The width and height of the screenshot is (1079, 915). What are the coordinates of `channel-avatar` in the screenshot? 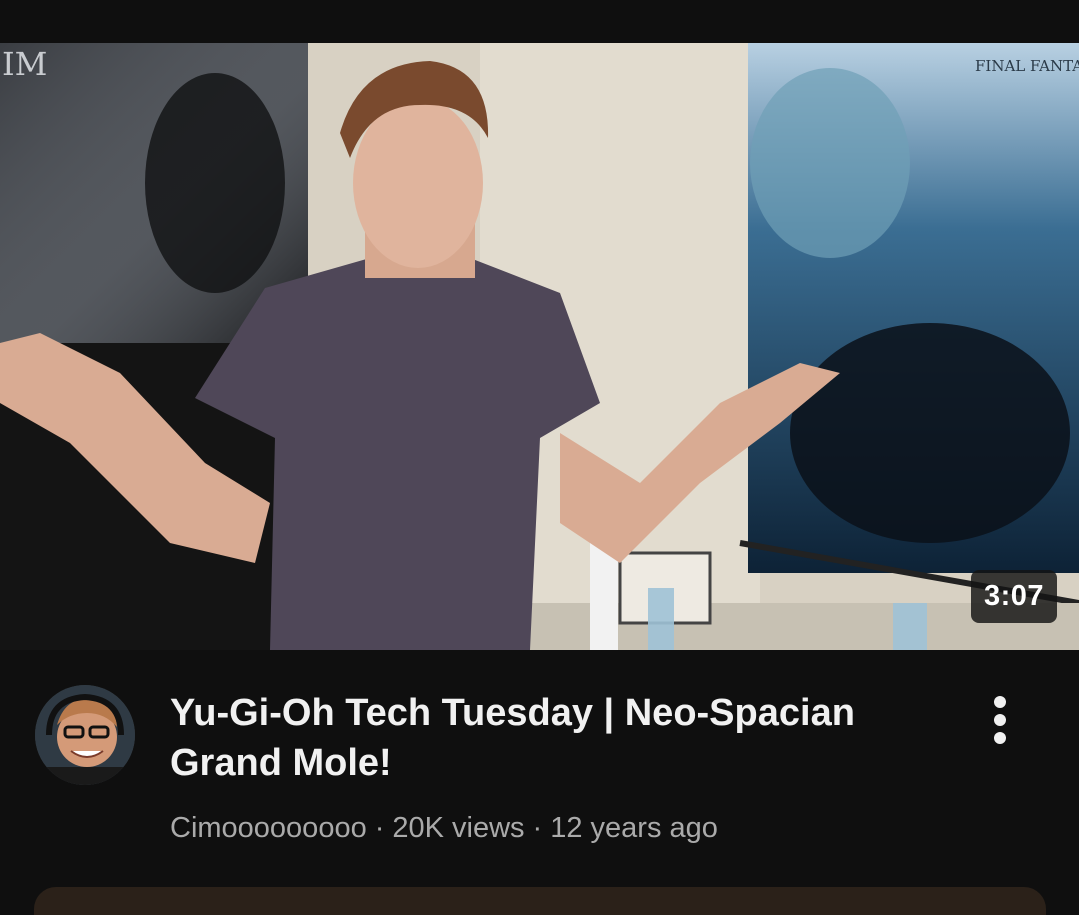 It's located at (85, 735).